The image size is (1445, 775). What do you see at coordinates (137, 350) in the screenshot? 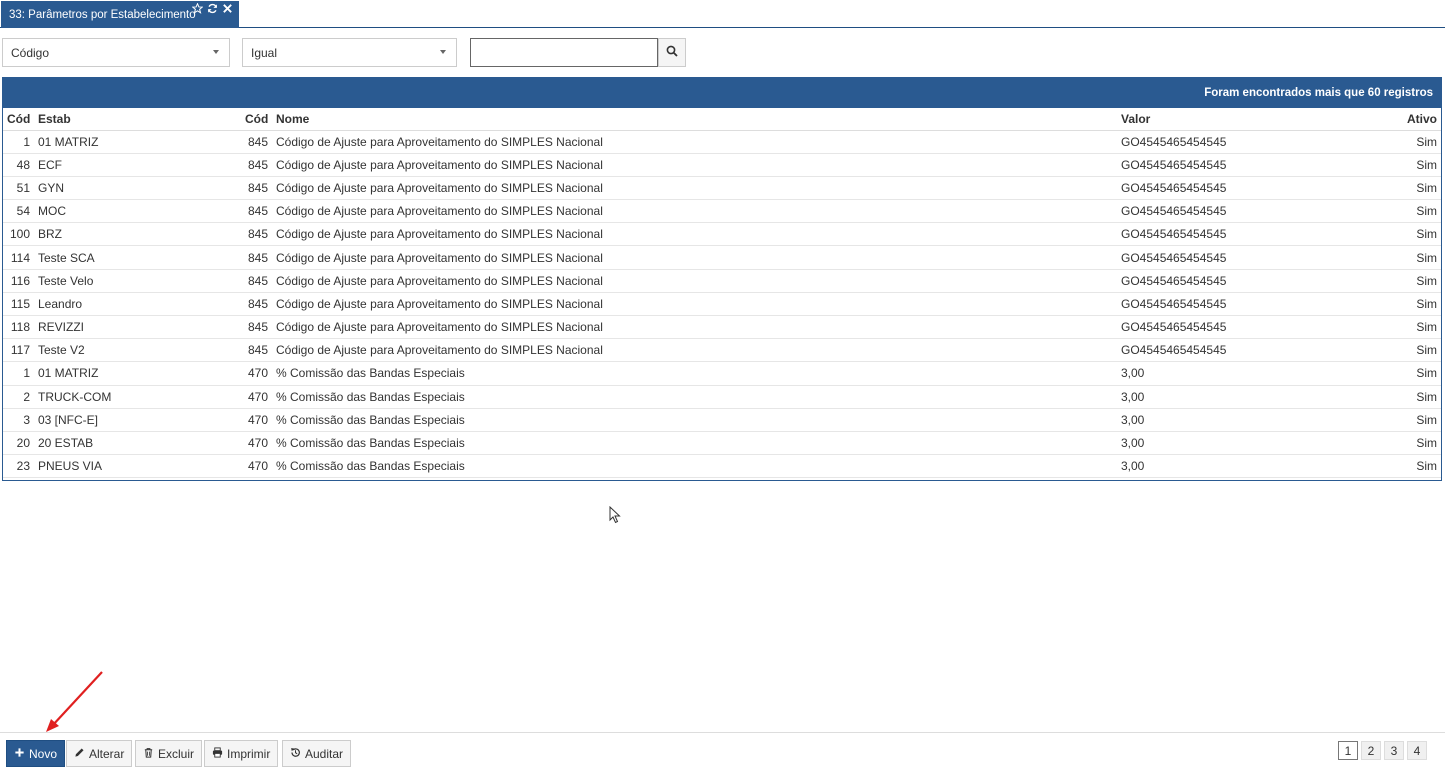
I see `cell-estab: Teste V2` at bounding box center [137, 350].